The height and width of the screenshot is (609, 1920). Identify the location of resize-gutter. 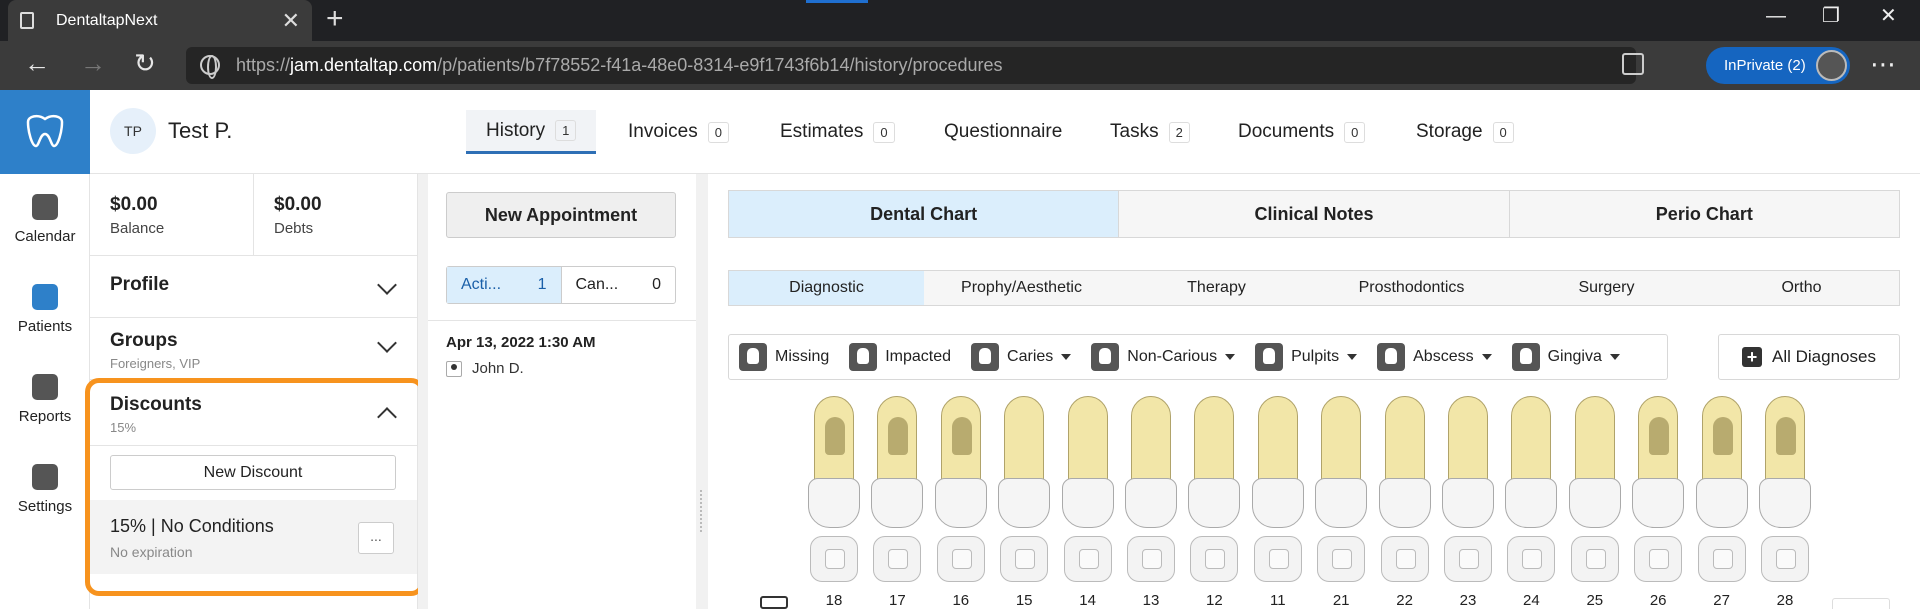
(702, 391).